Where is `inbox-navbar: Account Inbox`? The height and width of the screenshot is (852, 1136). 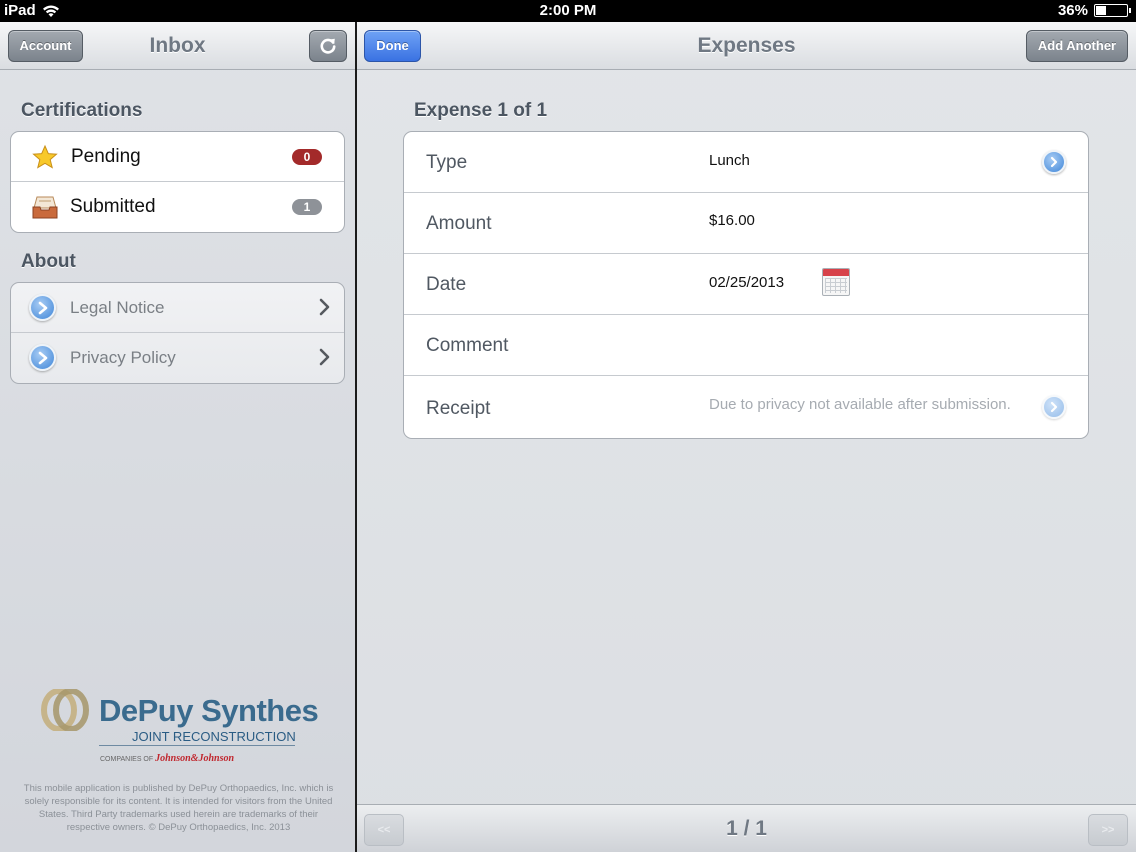
inbox-navbar: Account Inbox is located at coordinates (177, 46).